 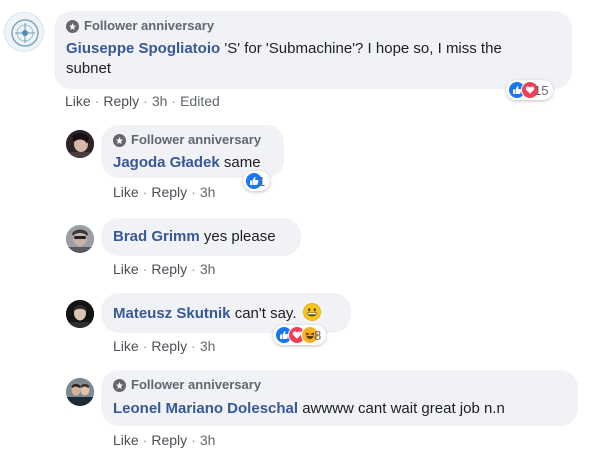 I want to click on comment-text: can't say., so click(x=265, y=313).